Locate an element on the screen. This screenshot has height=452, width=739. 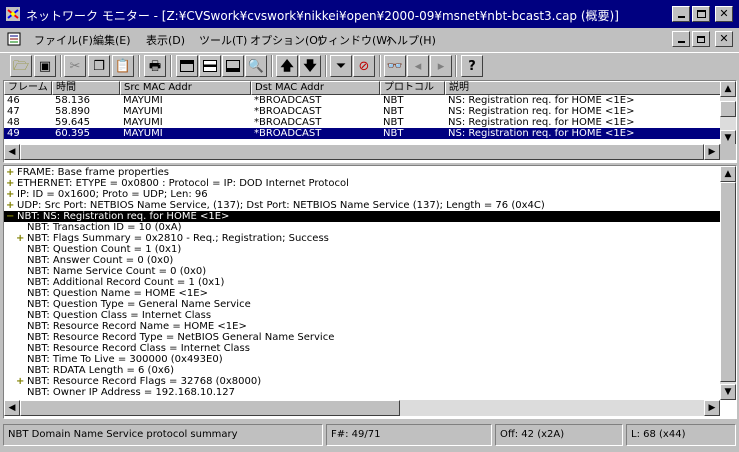
copy-button: ❐ is located at coordinates (99, 66).